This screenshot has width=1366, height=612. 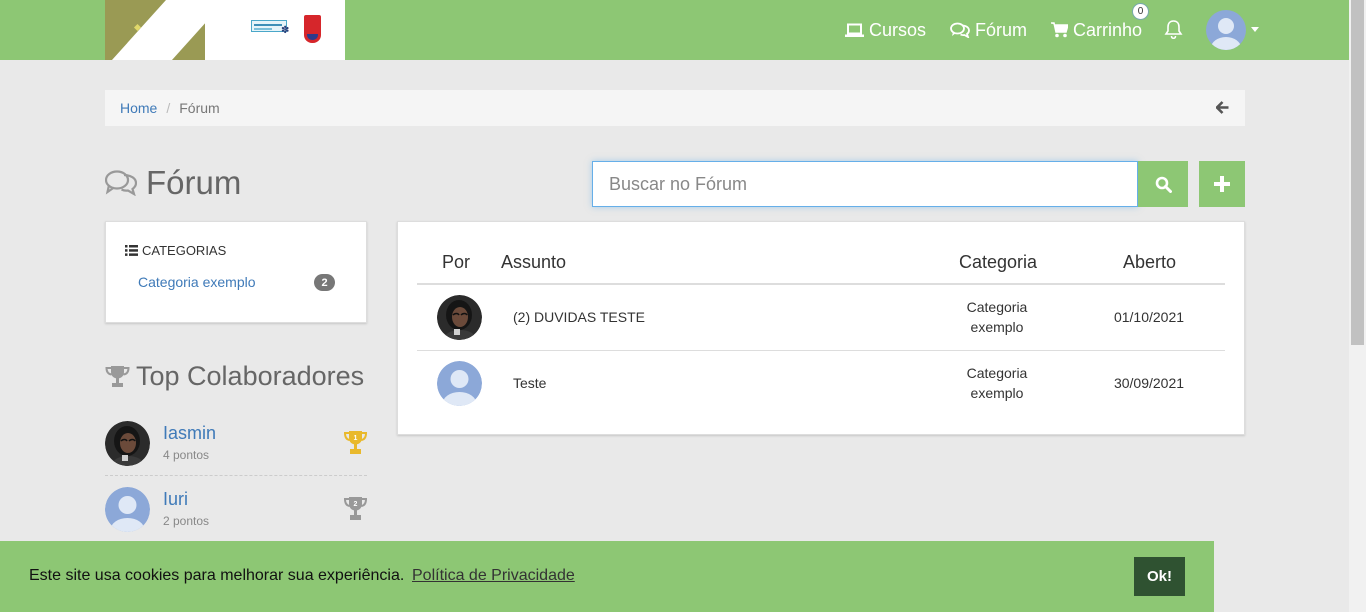 I want to click on column-header-por: Por, so click(x=456, y=262).